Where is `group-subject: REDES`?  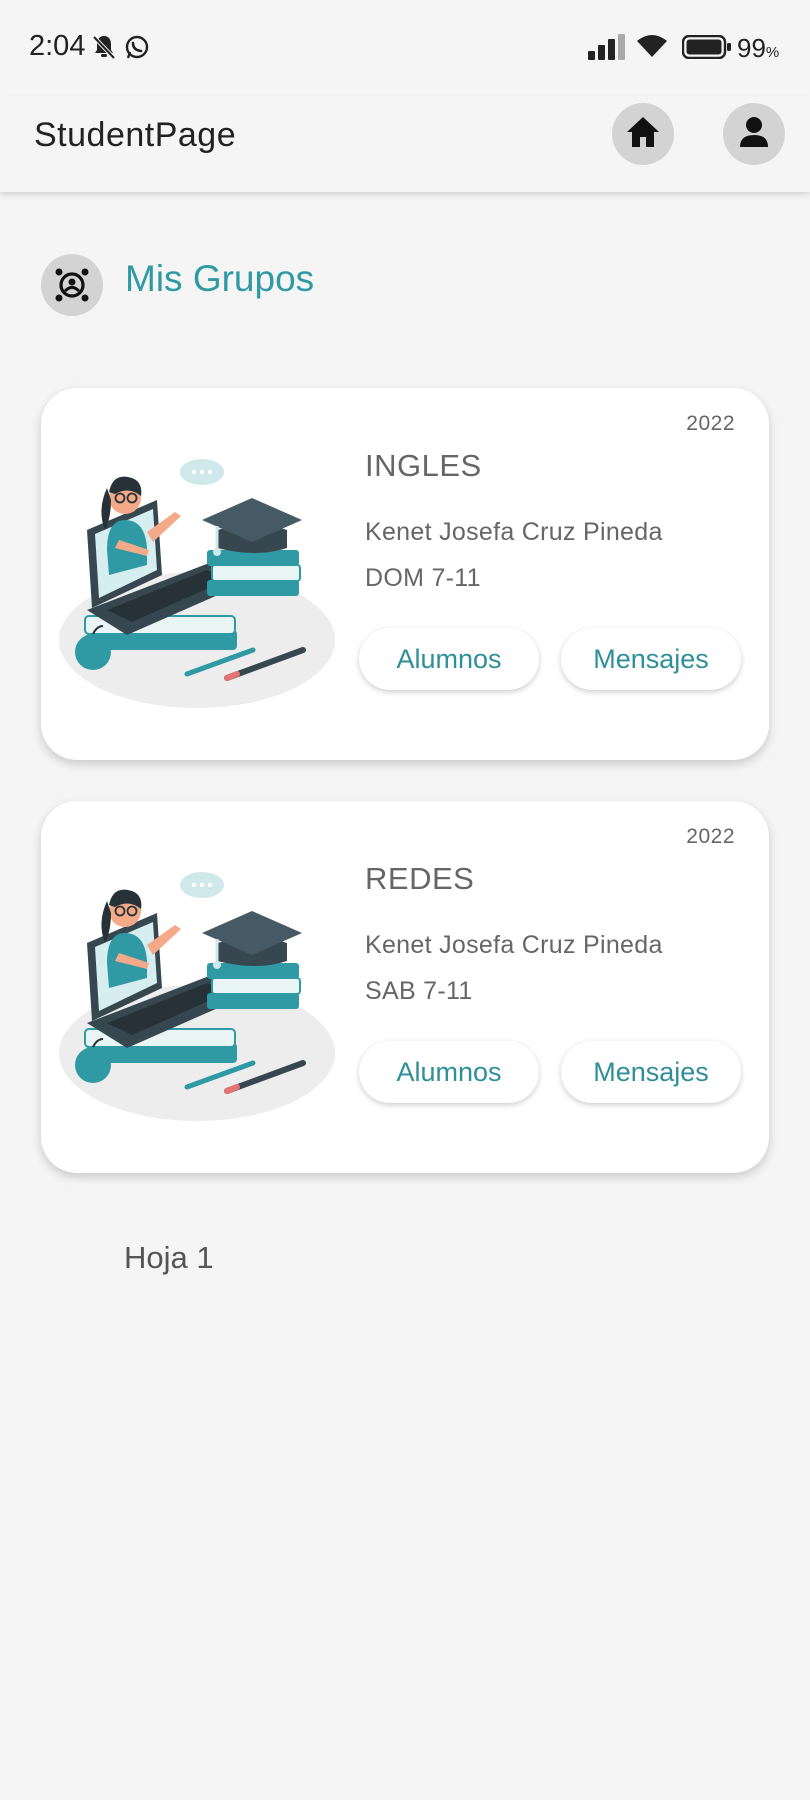
group-subject: REDES is located at coordinates (420, 878).